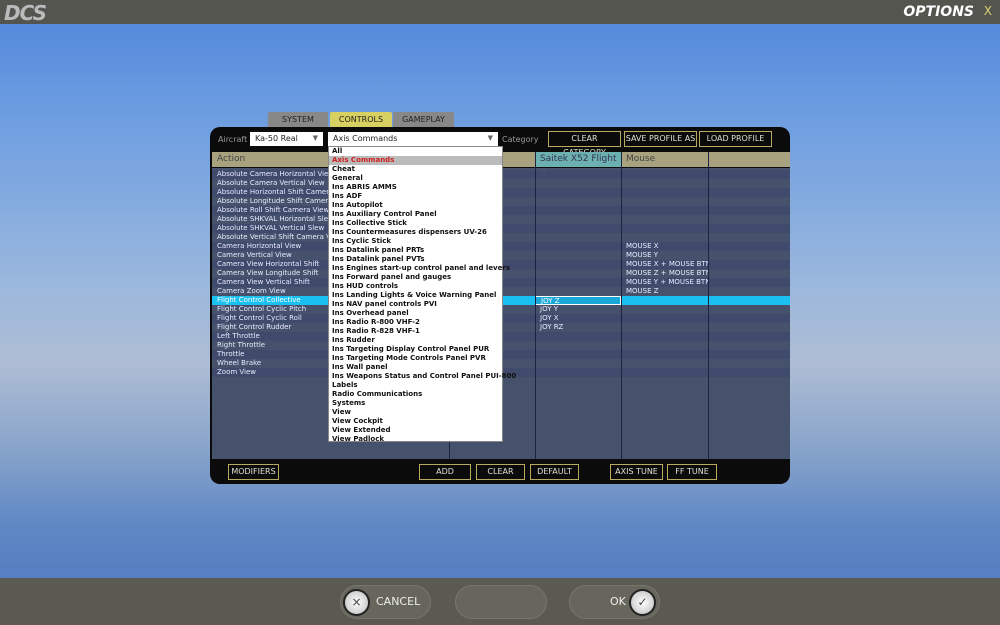 Image resolution: width=1000 pixels, height=625 pixels. I want to click on cancel-button: × CANCEL, so click(385, 602).